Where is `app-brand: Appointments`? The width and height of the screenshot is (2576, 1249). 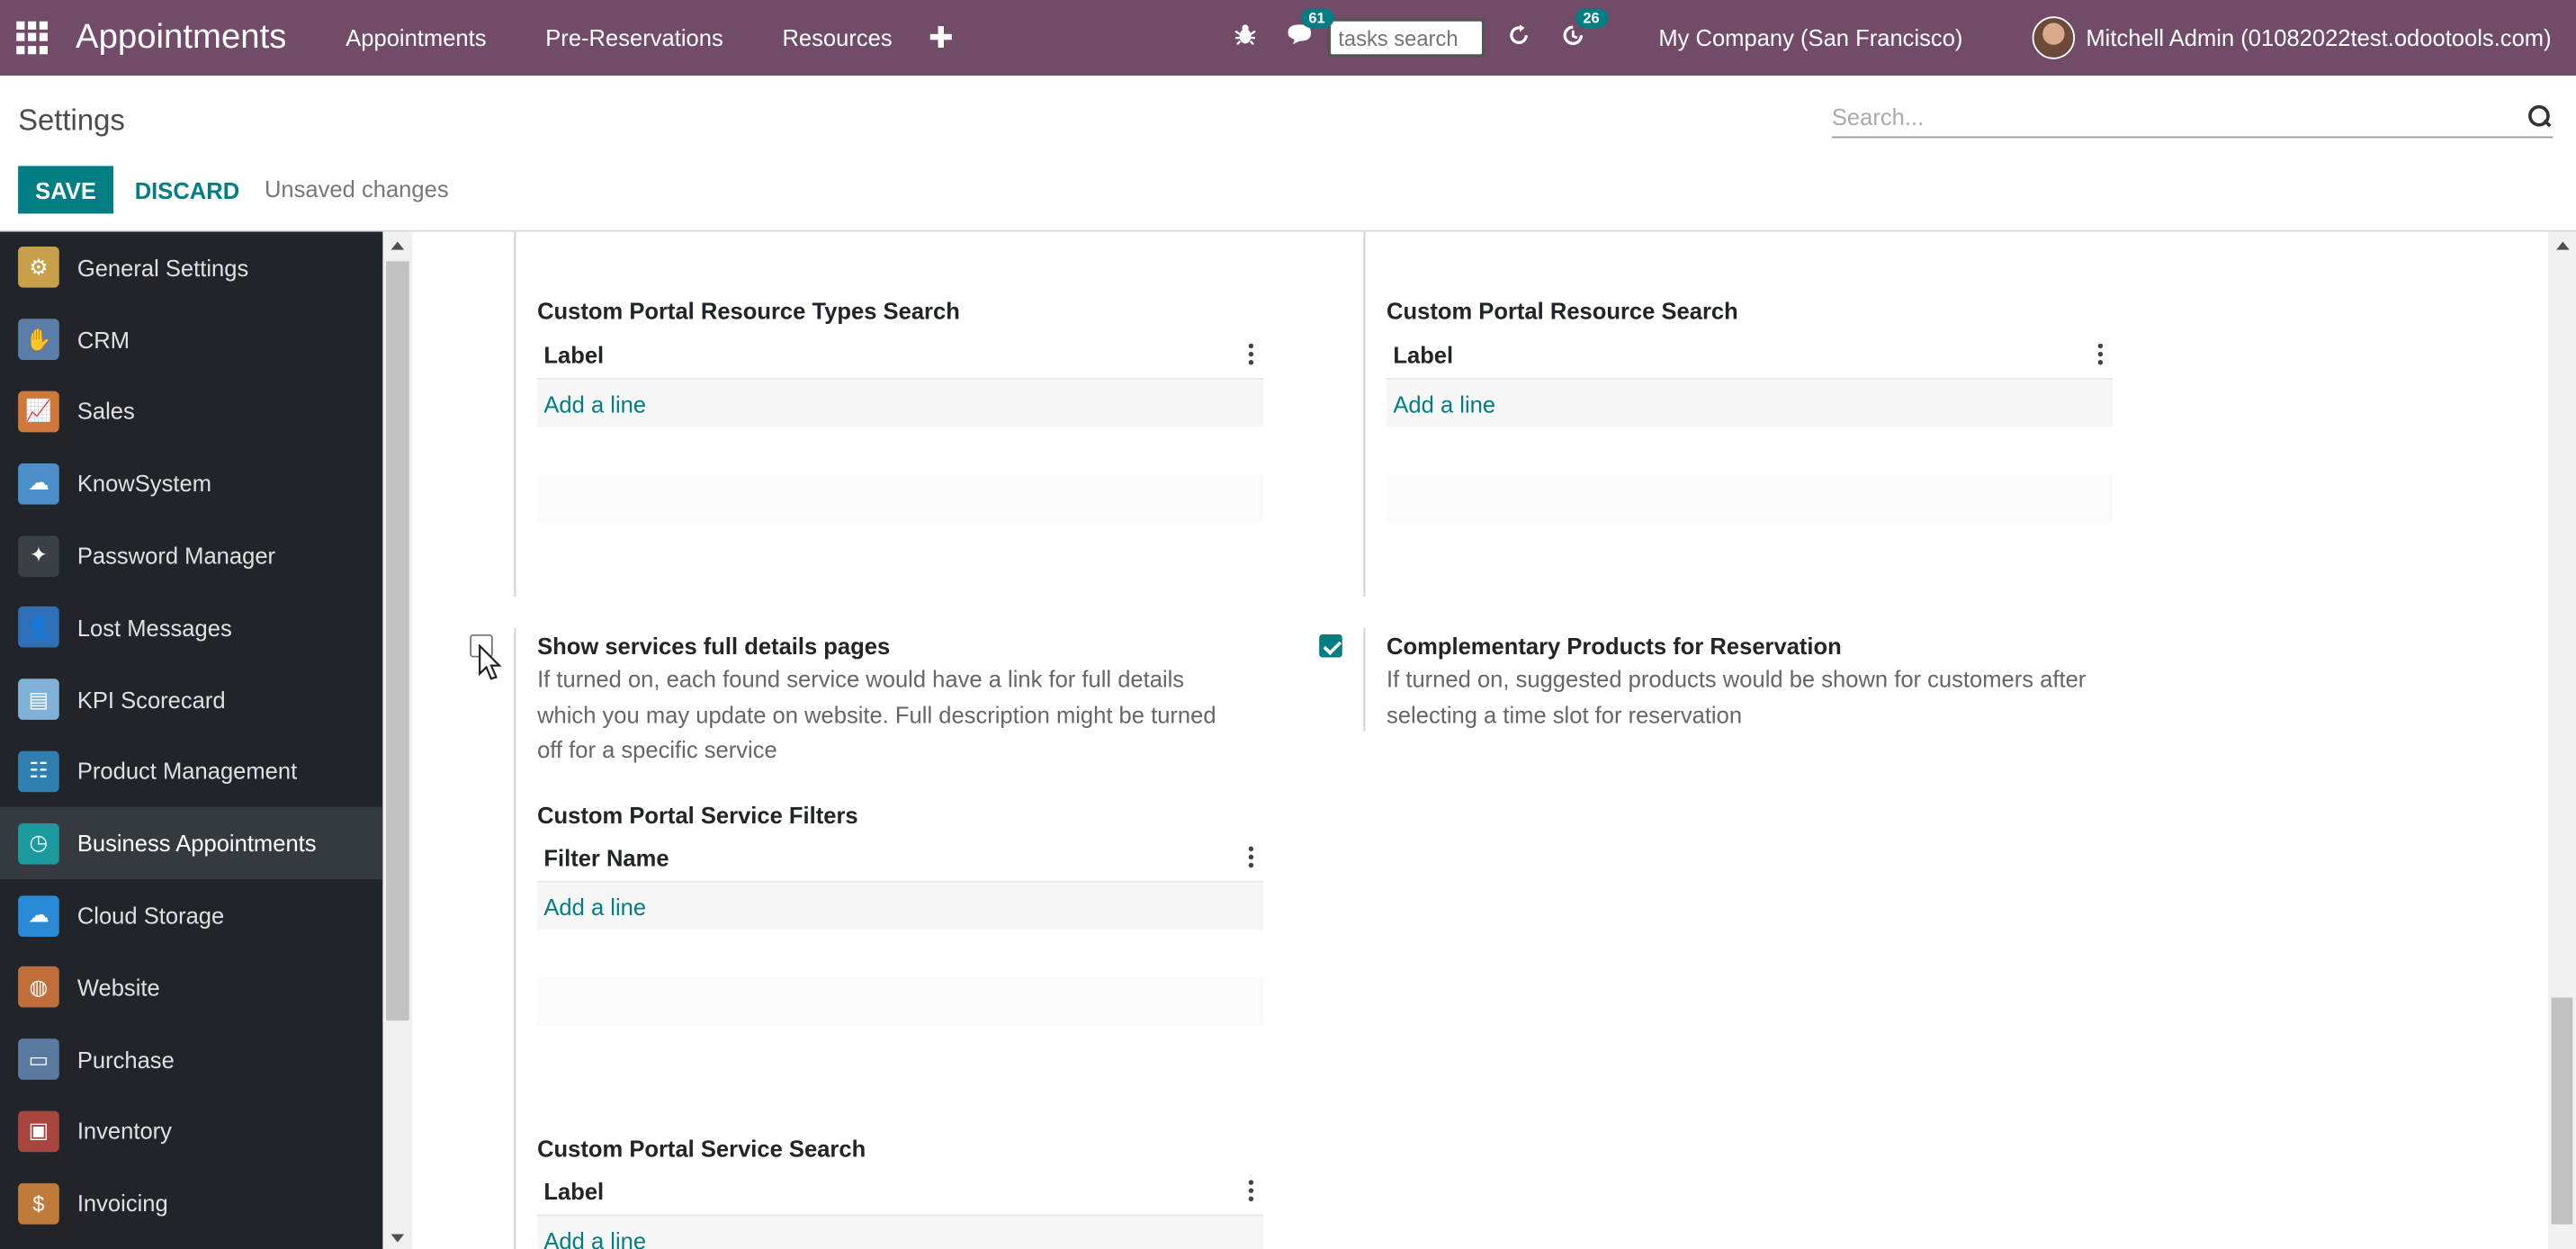
app-brand: Appointments is located at coordinates (181, 38).